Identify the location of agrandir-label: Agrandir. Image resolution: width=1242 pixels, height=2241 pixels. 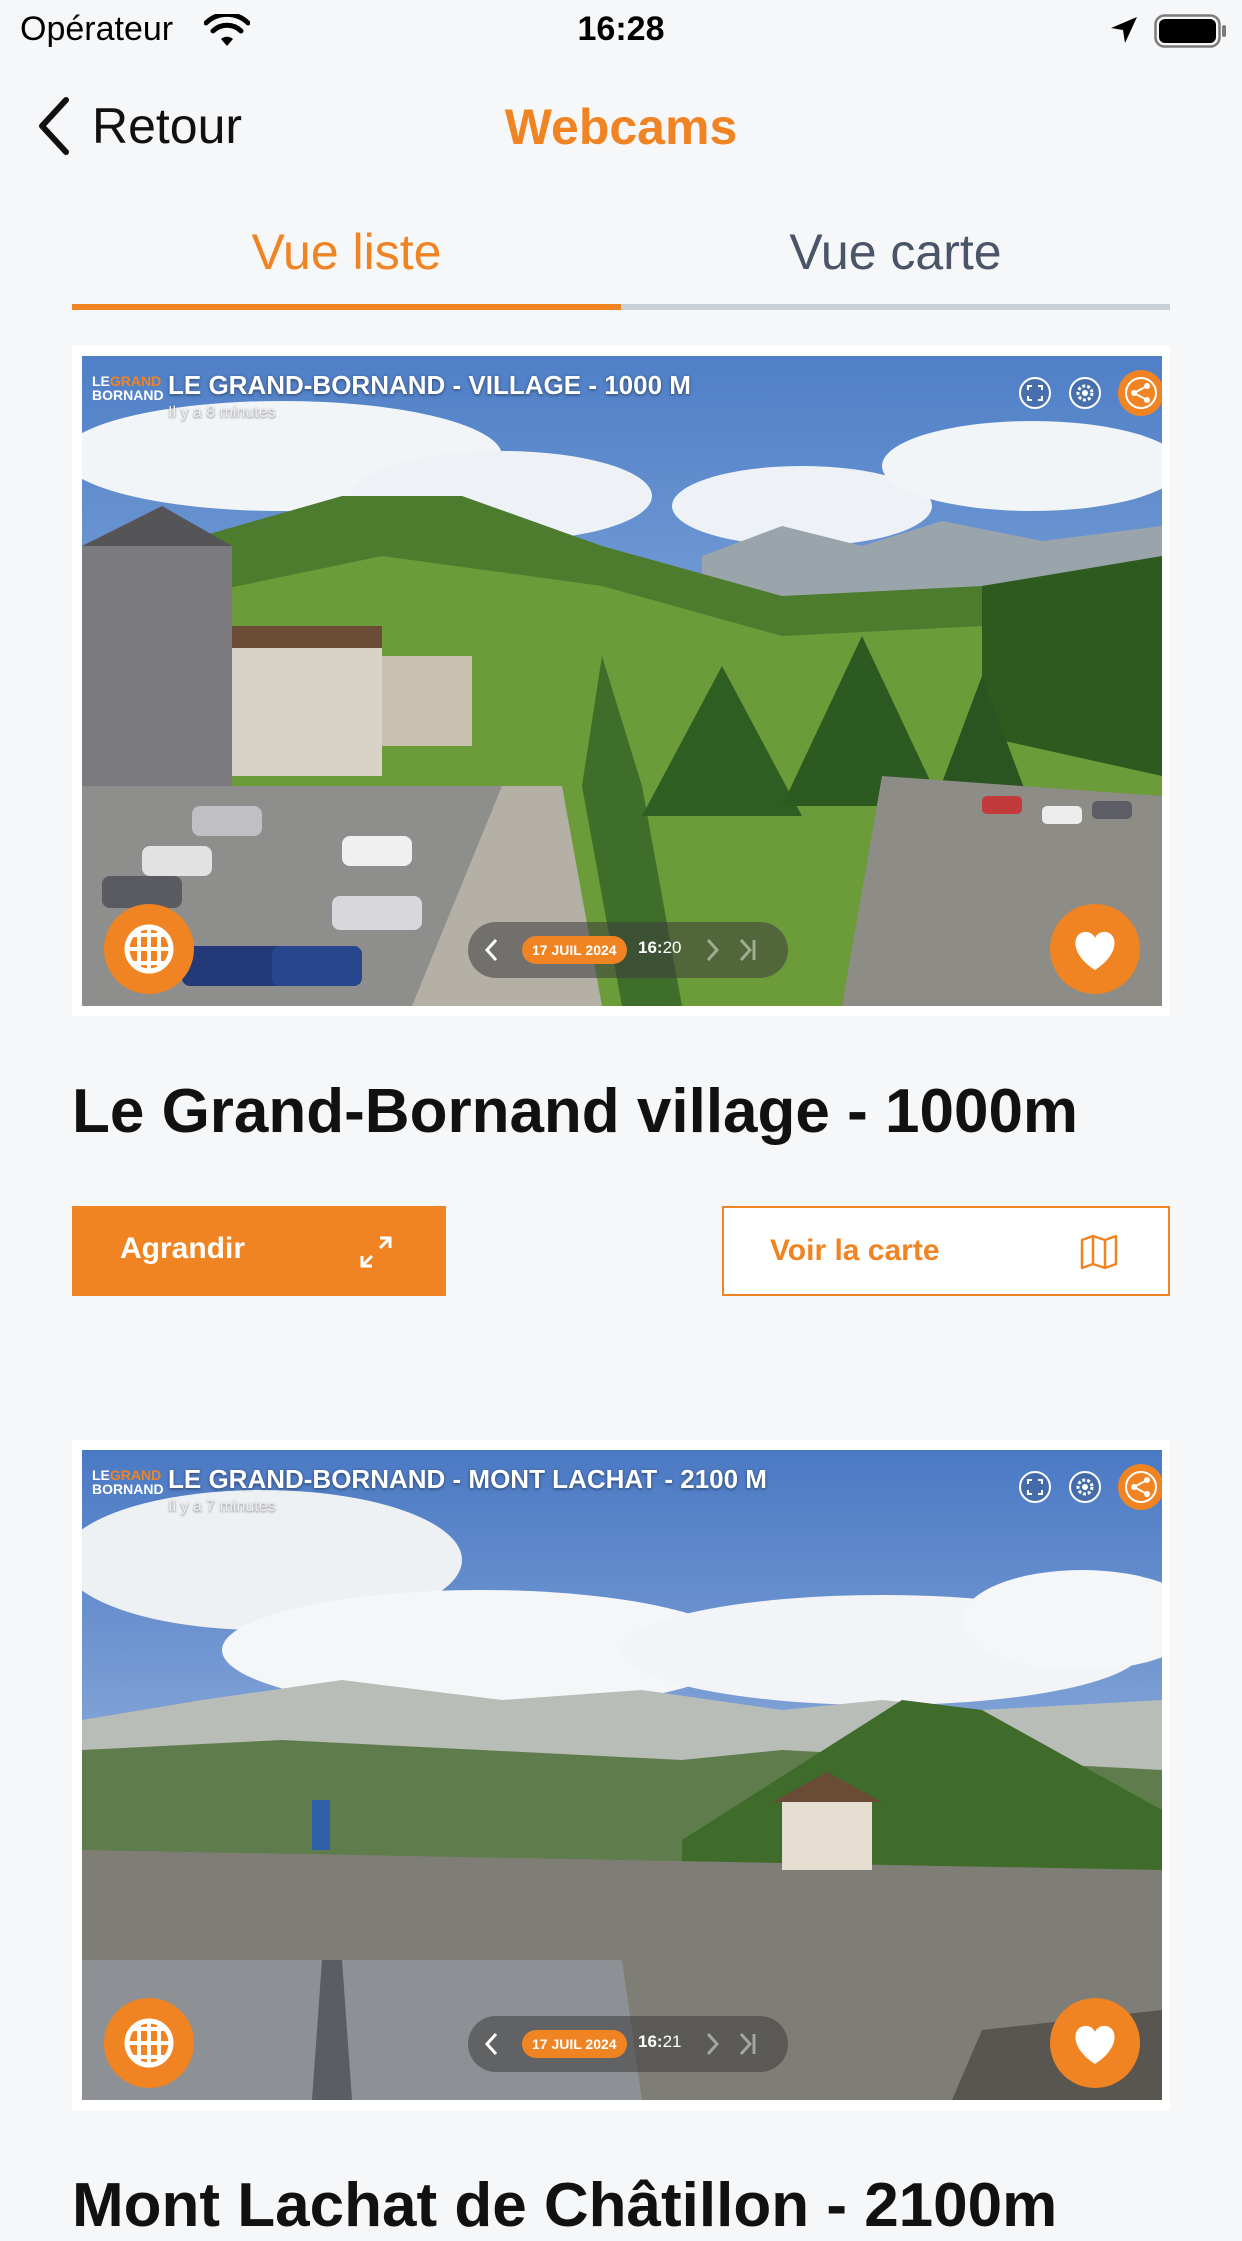
(183, 1248).